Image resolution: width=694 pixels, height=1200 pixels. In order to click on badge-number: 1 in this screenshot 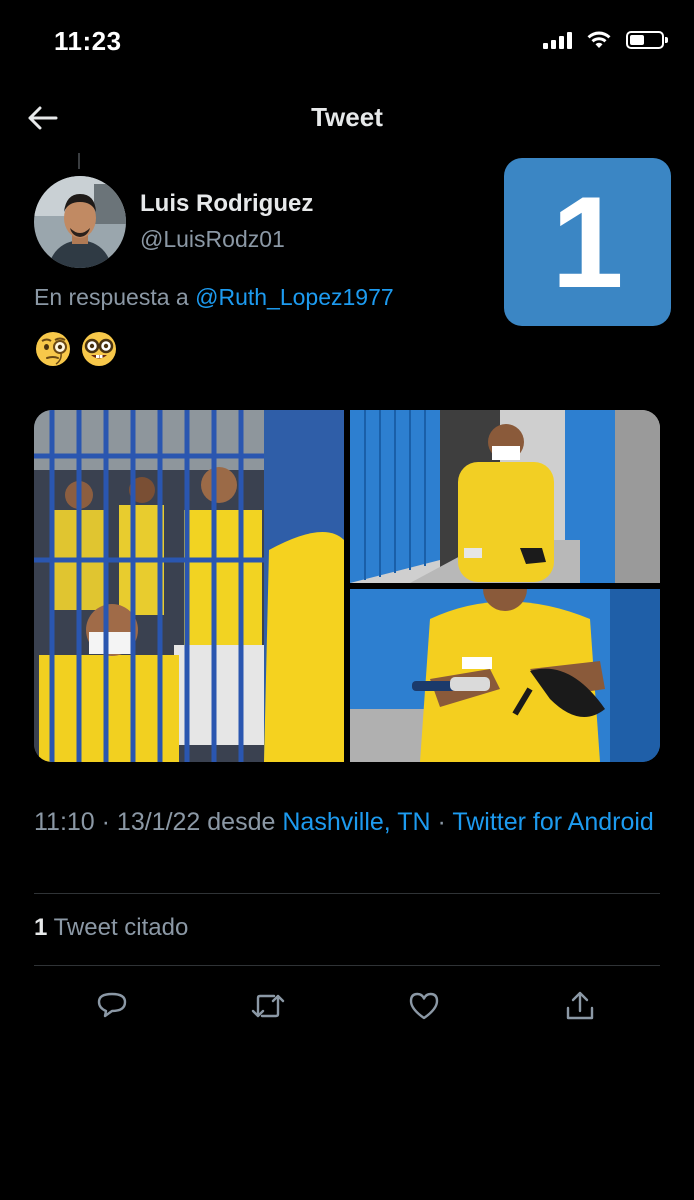, I will do `click(587, 242)`.